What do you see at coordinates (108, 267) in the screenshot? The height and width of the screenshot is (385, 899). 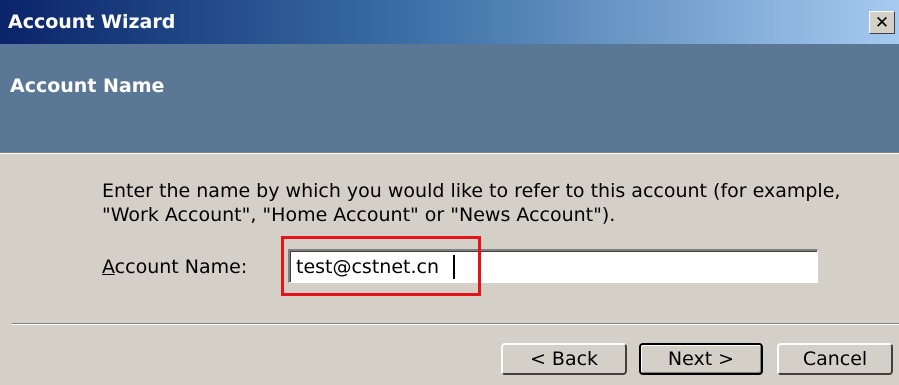 I see `account-name-label-access-key: A` at bounding box center [108, 267].